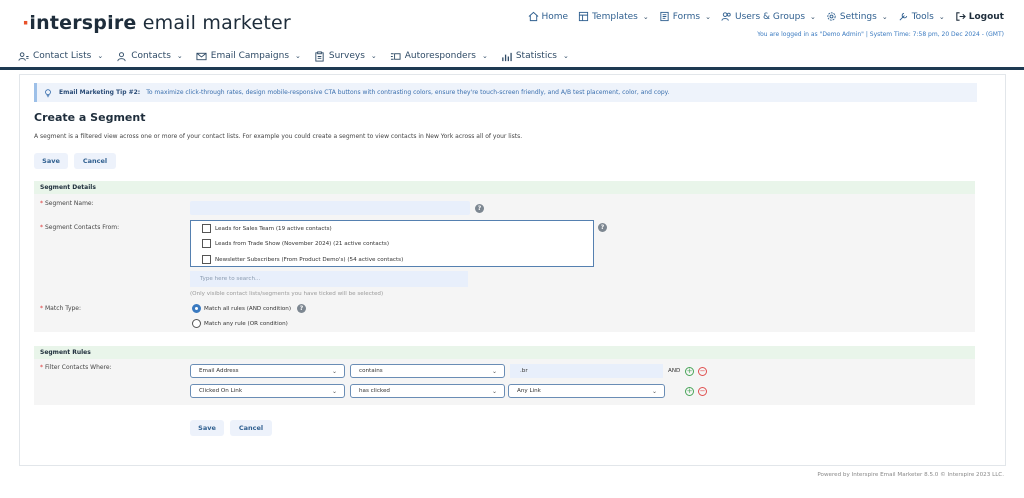  I want to click on nav-tools: Tools ⌄, so click(921, 16).